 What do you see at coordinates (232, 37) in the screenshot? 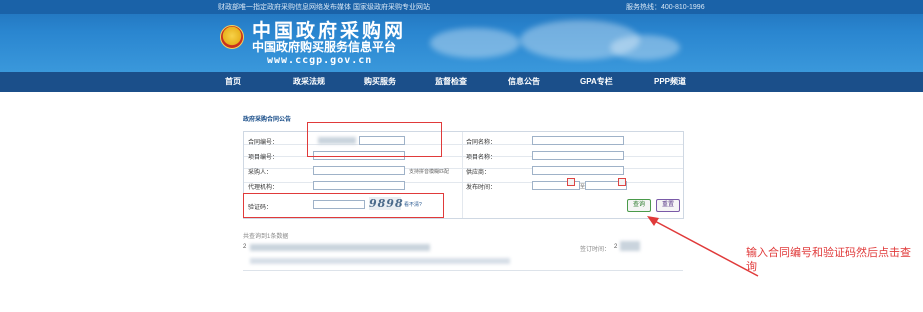
I see `national-emblem-icon` at bounding box center [232, 37].